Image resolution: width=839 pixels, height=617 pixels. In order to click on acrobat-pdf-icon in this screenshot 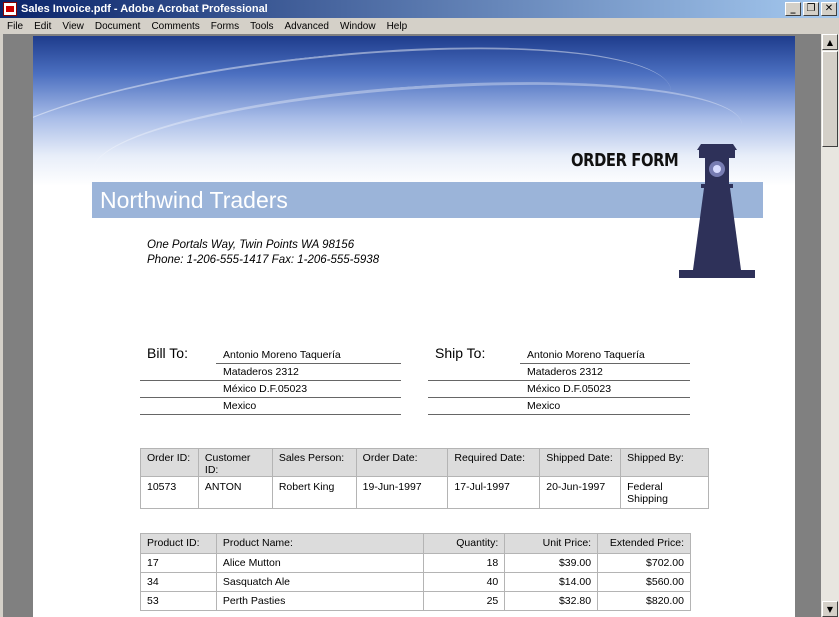, I will do `click(10, 9)`.